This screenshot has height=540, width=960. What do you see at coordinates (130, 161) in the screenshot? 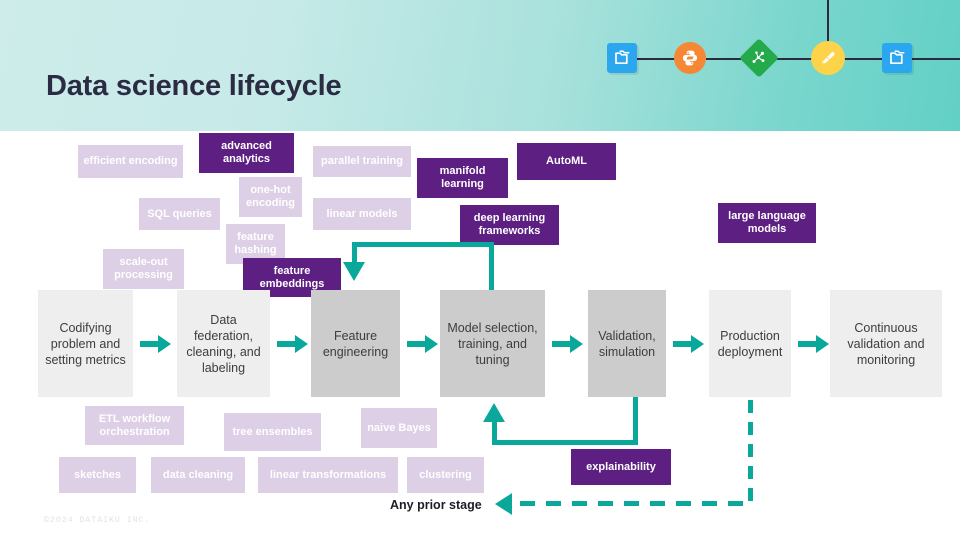
I see `tag-efficient-encoding: efficient encoding` at bounding box center [130, 161].